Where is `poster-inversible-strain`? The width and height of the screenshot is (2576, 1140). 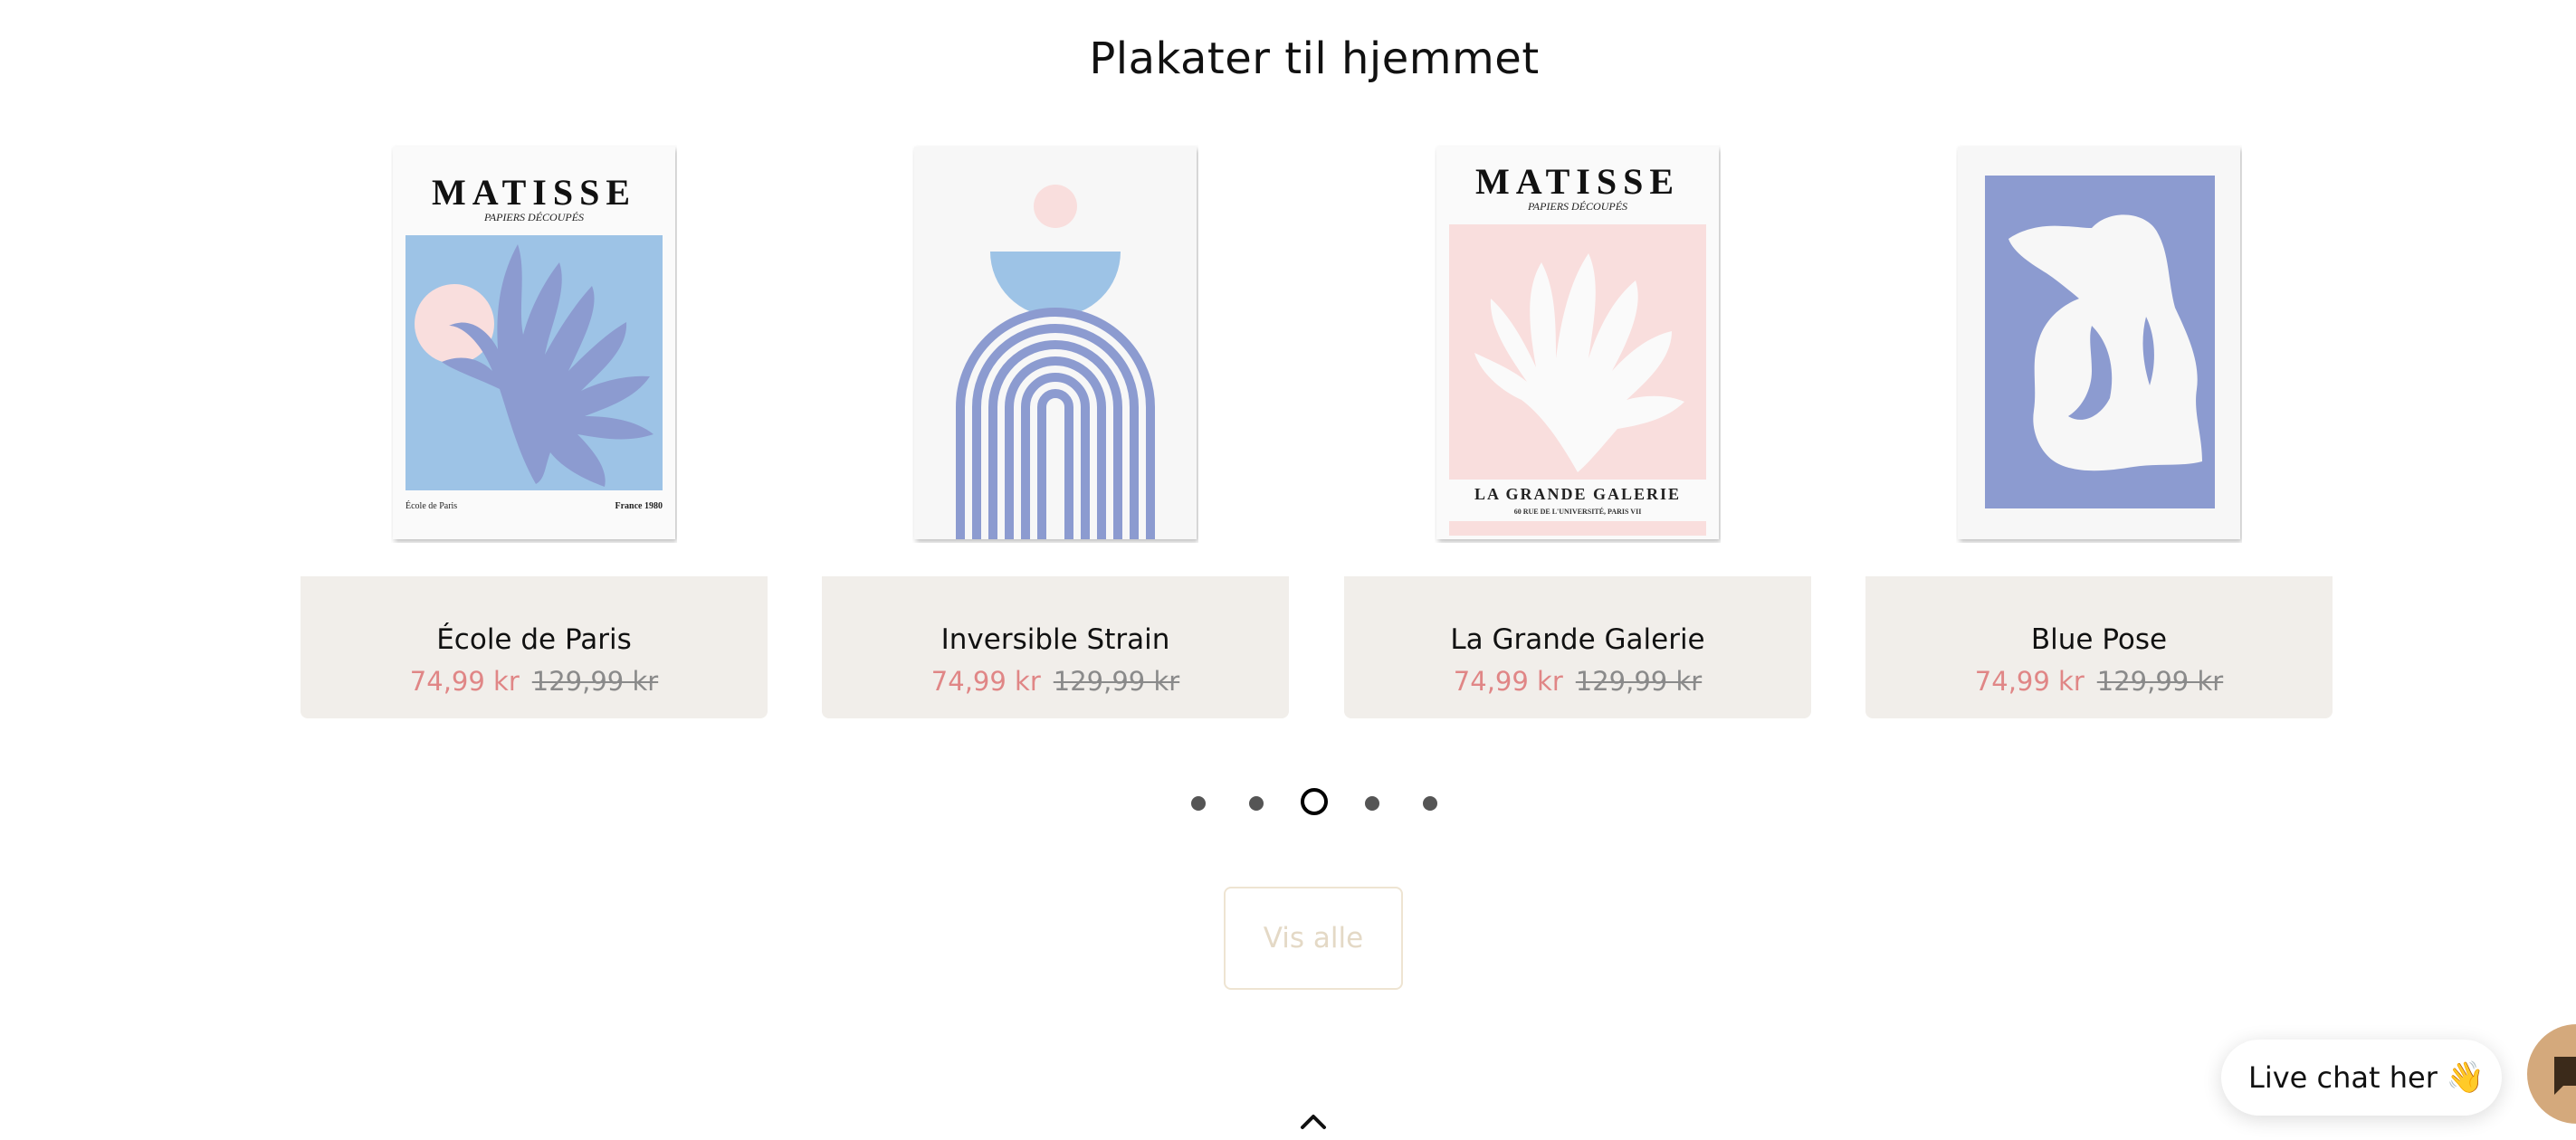 poster-inversible-strain is located at coordinates (1055, 343).